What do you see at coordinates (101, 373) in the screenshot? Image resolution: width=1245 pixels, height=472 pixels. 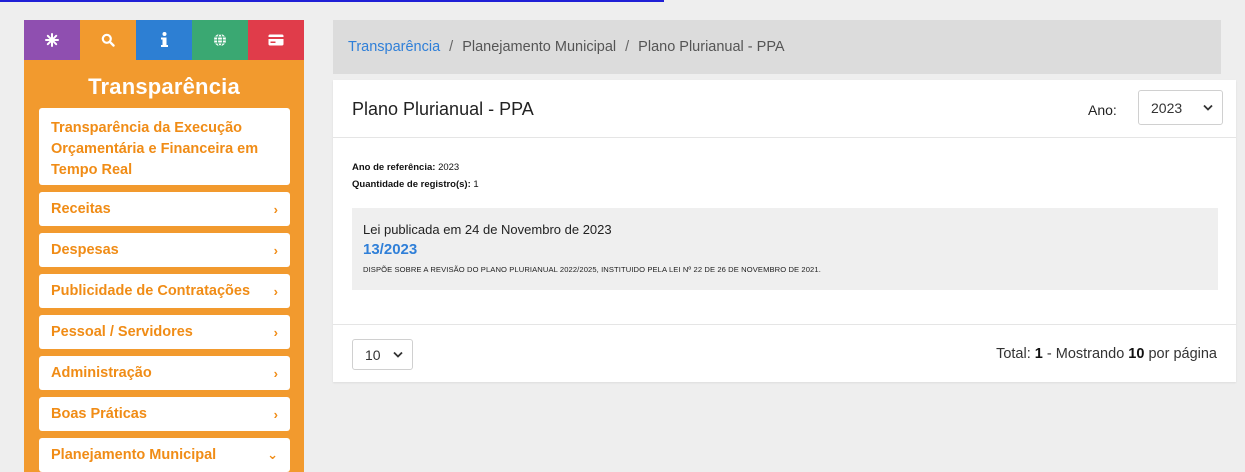 I see `sidebar-item-label: Administração` at bounding box center [101, 373].